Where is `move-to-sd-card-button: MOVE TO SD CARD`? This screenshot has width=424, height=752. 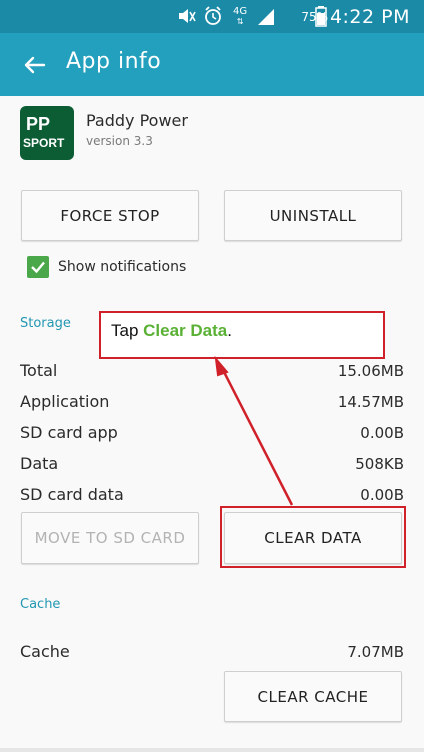 move-to-sd-card-button: MOVE TO SD CARD is located at coordinates (110, 538).